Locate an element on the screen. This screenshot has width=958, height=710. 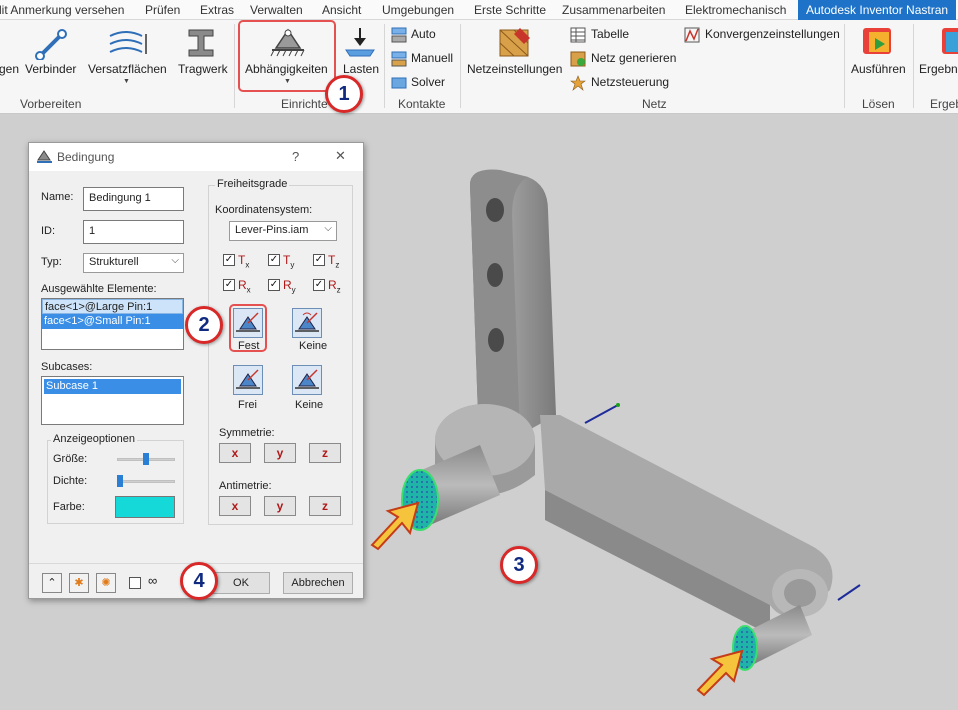
density-slider-thumb is located at coordinates (120, 481).